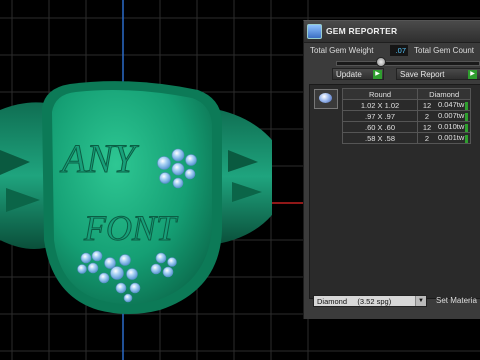 This screenshot has height=360, width=480. I want to click on table-row: 1.02 X 1.02 12 0.047tw, so click(407, 105).